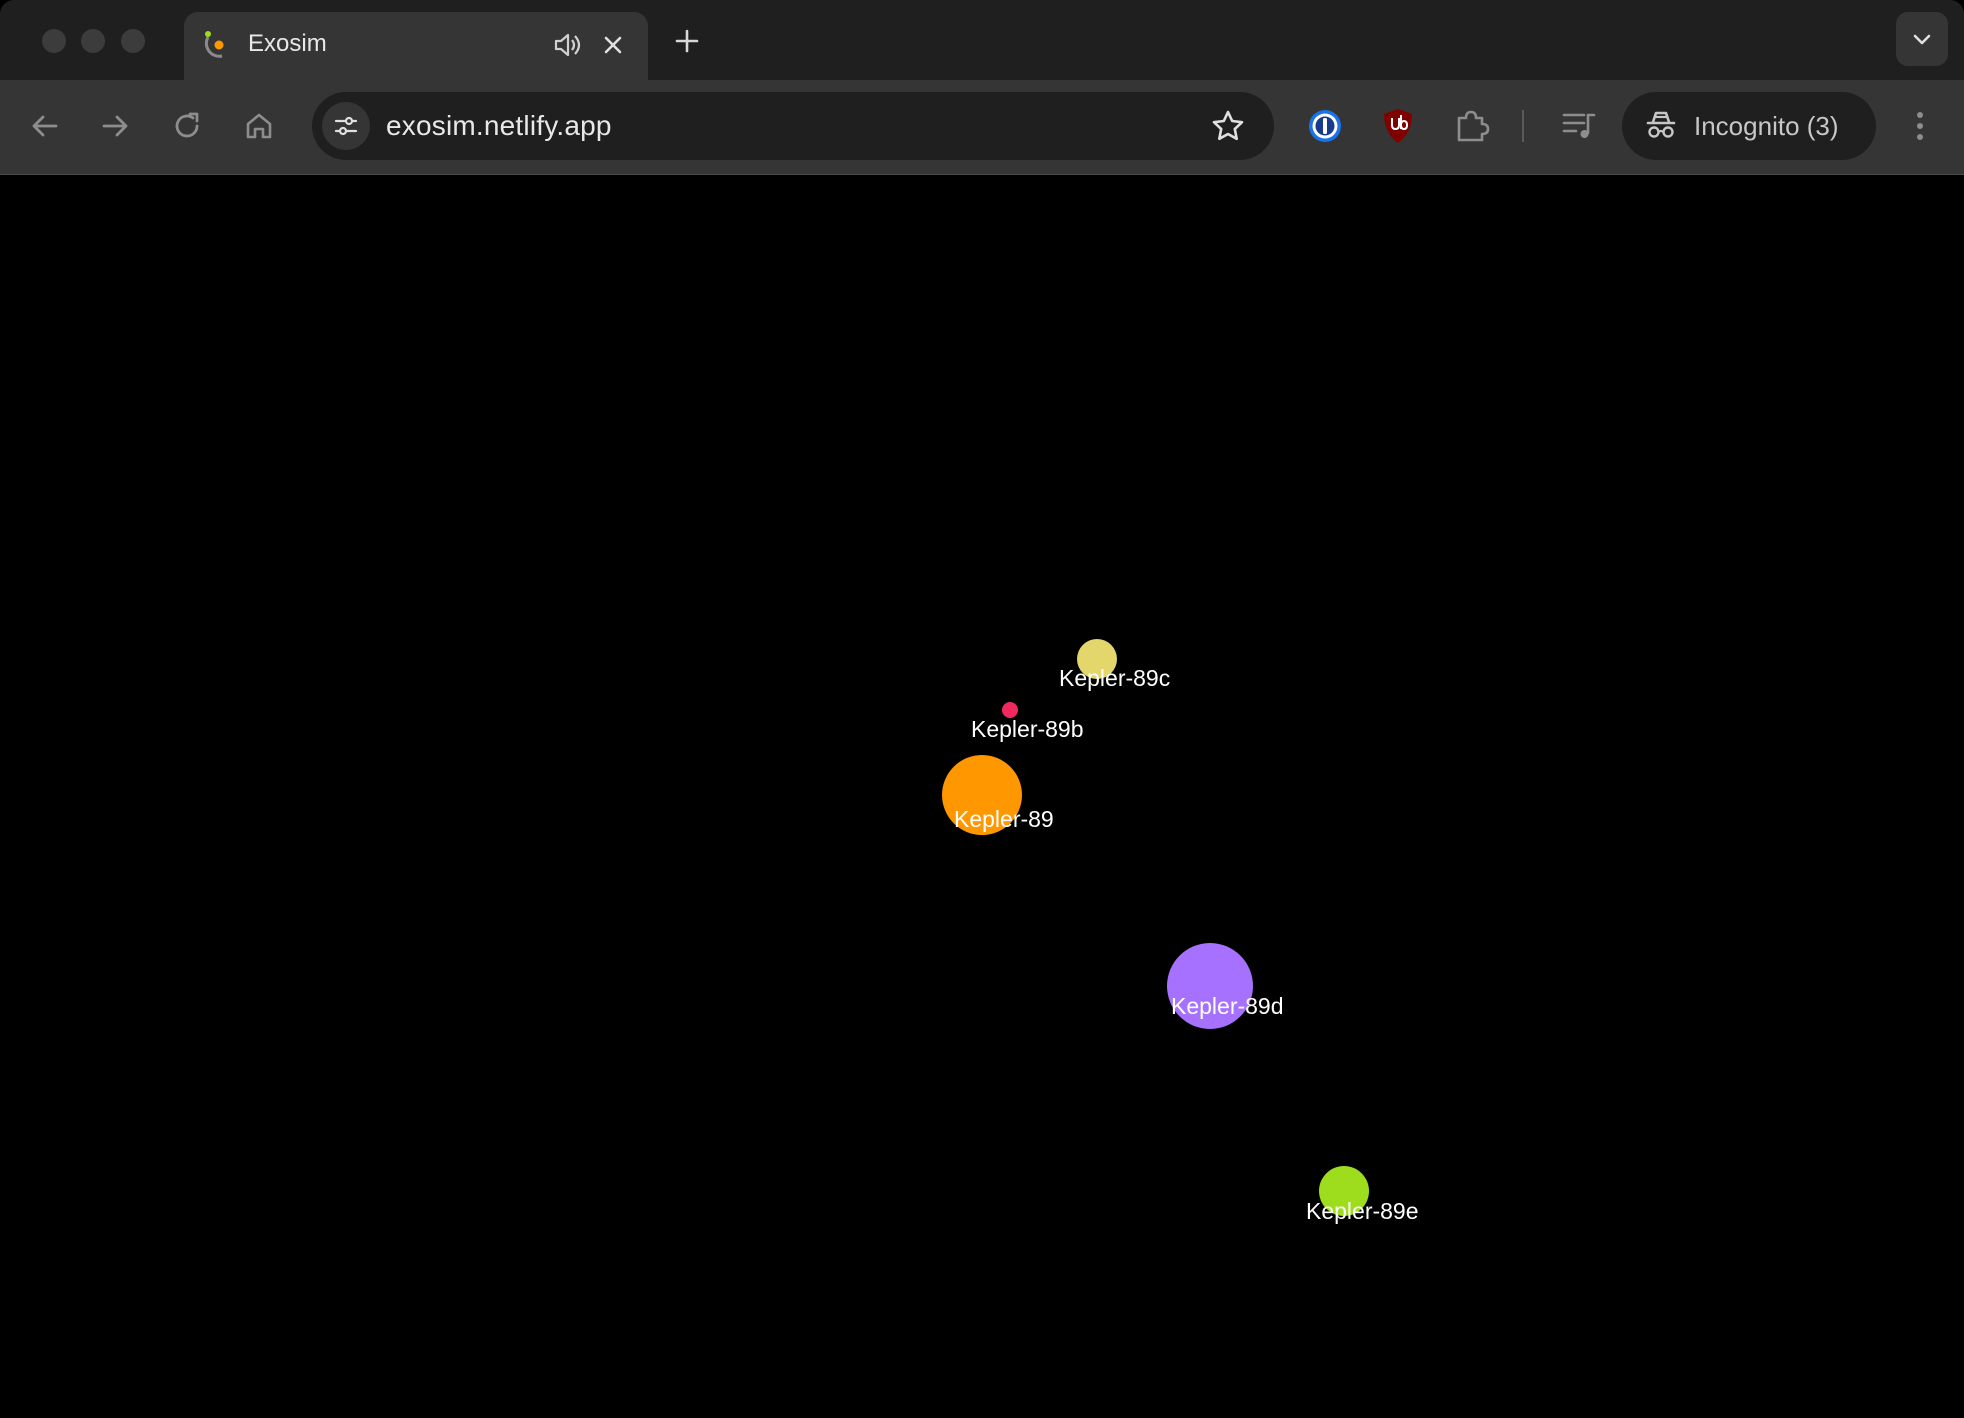  I want to click on toolbar: exosim.netlify.app Incognito (3), so click(982, 127).